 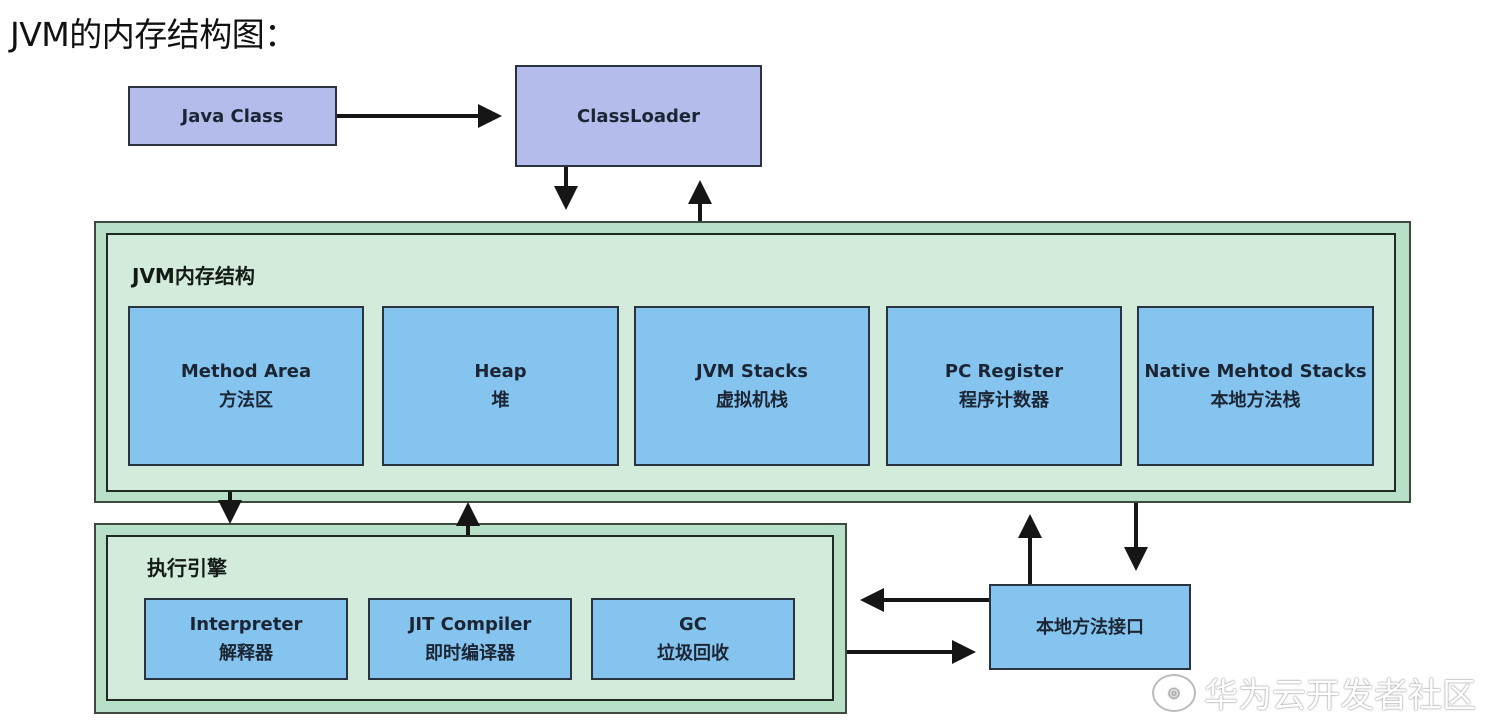 I want to click on watermark-text: 华为云开发者社区, so click(x=1340, y=696).